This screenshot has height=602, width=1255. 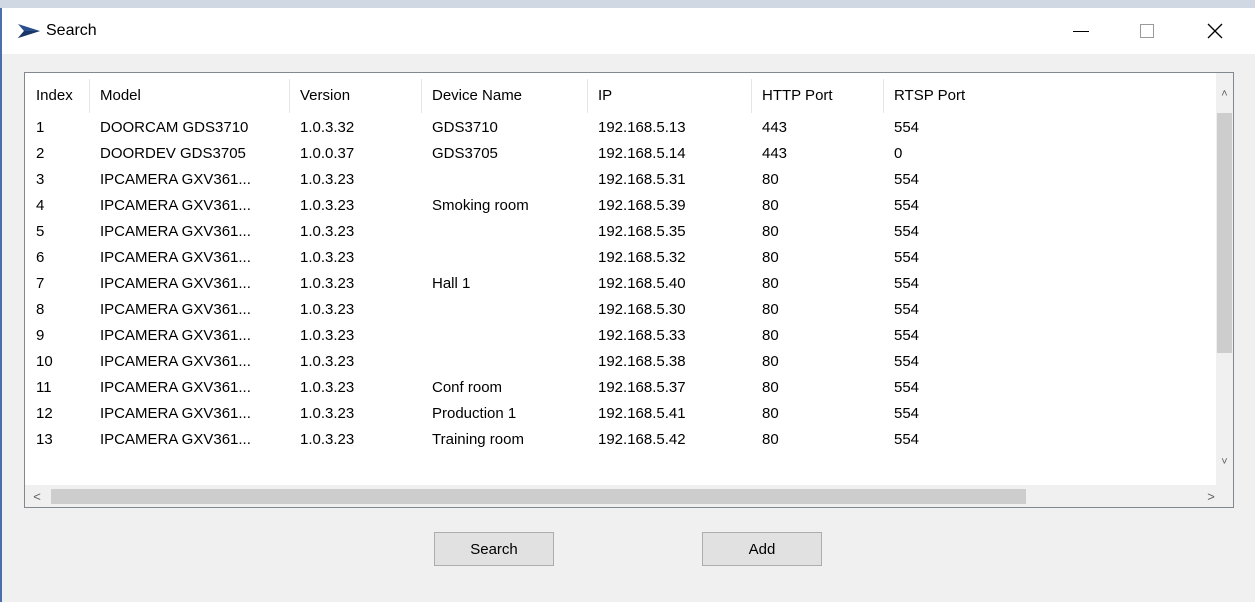 I want to click on cell-ip: 192.168.5.30, so click(x=642, y=309).